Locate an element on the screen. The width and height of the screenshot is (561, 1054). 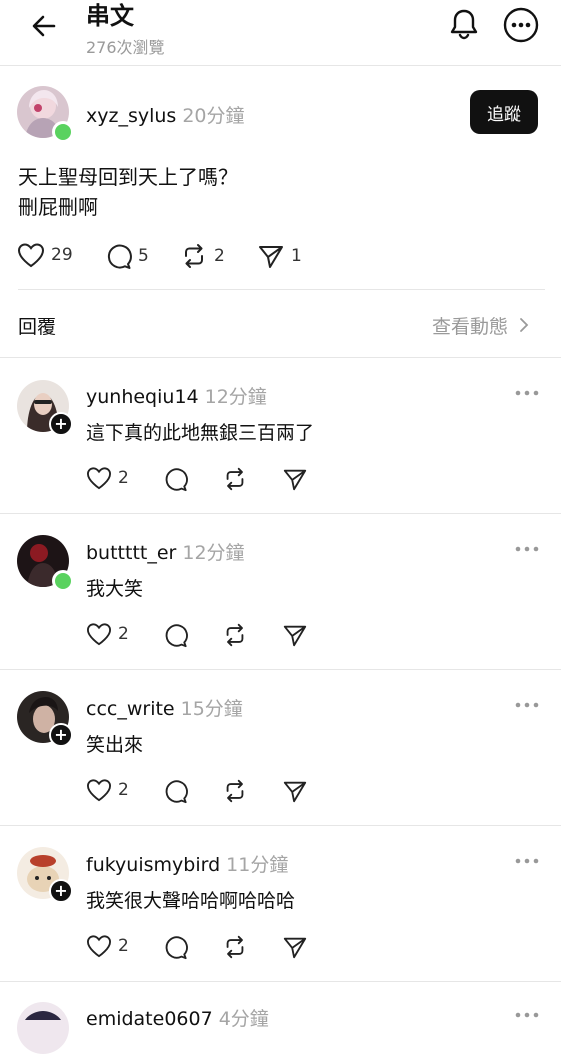
header-divider is located at coordinates (280, 65).